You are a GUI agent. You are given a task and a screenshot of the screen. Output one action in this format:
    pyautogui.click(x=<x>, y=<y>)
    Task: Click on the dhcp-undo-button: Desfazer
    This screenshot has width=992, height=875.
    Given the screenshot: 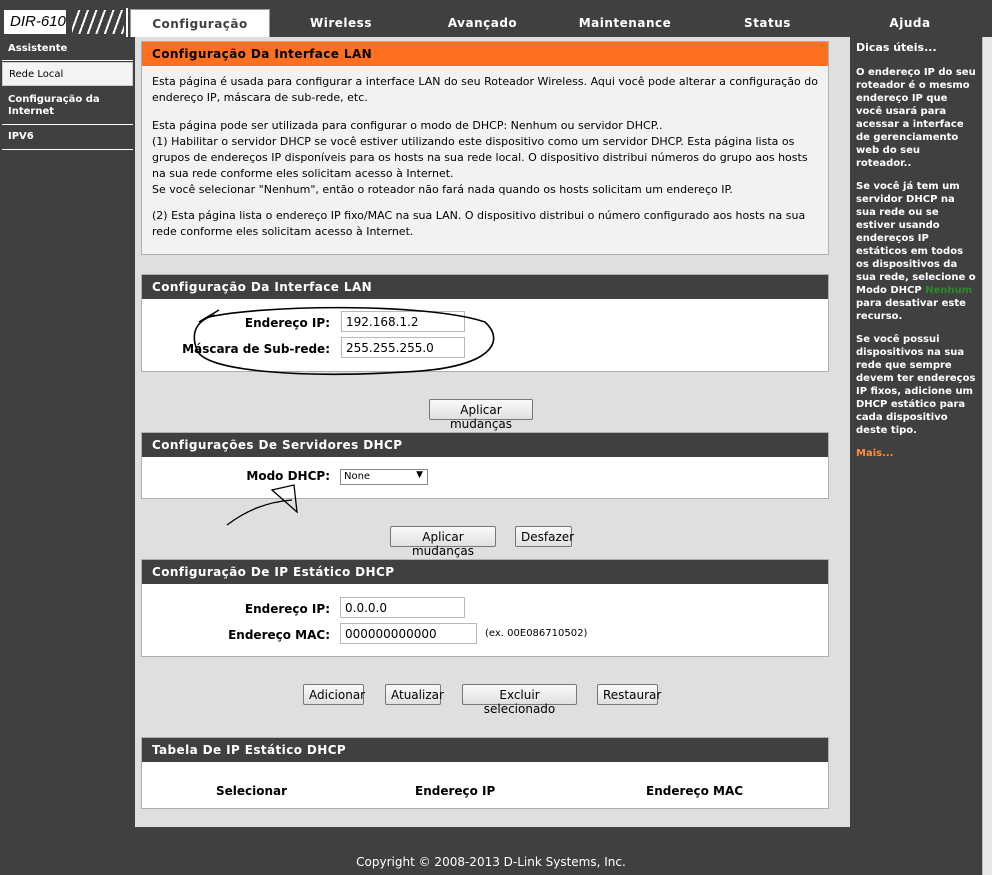 What is the action you would take?
    pyautogui.click(x=544, y=536)
    